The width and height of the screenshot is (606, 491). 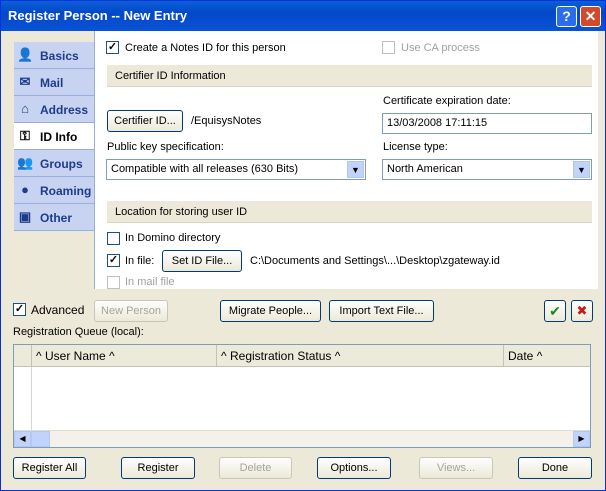 I want to click on key-icon: ⚿, so click(x=25, y=135).